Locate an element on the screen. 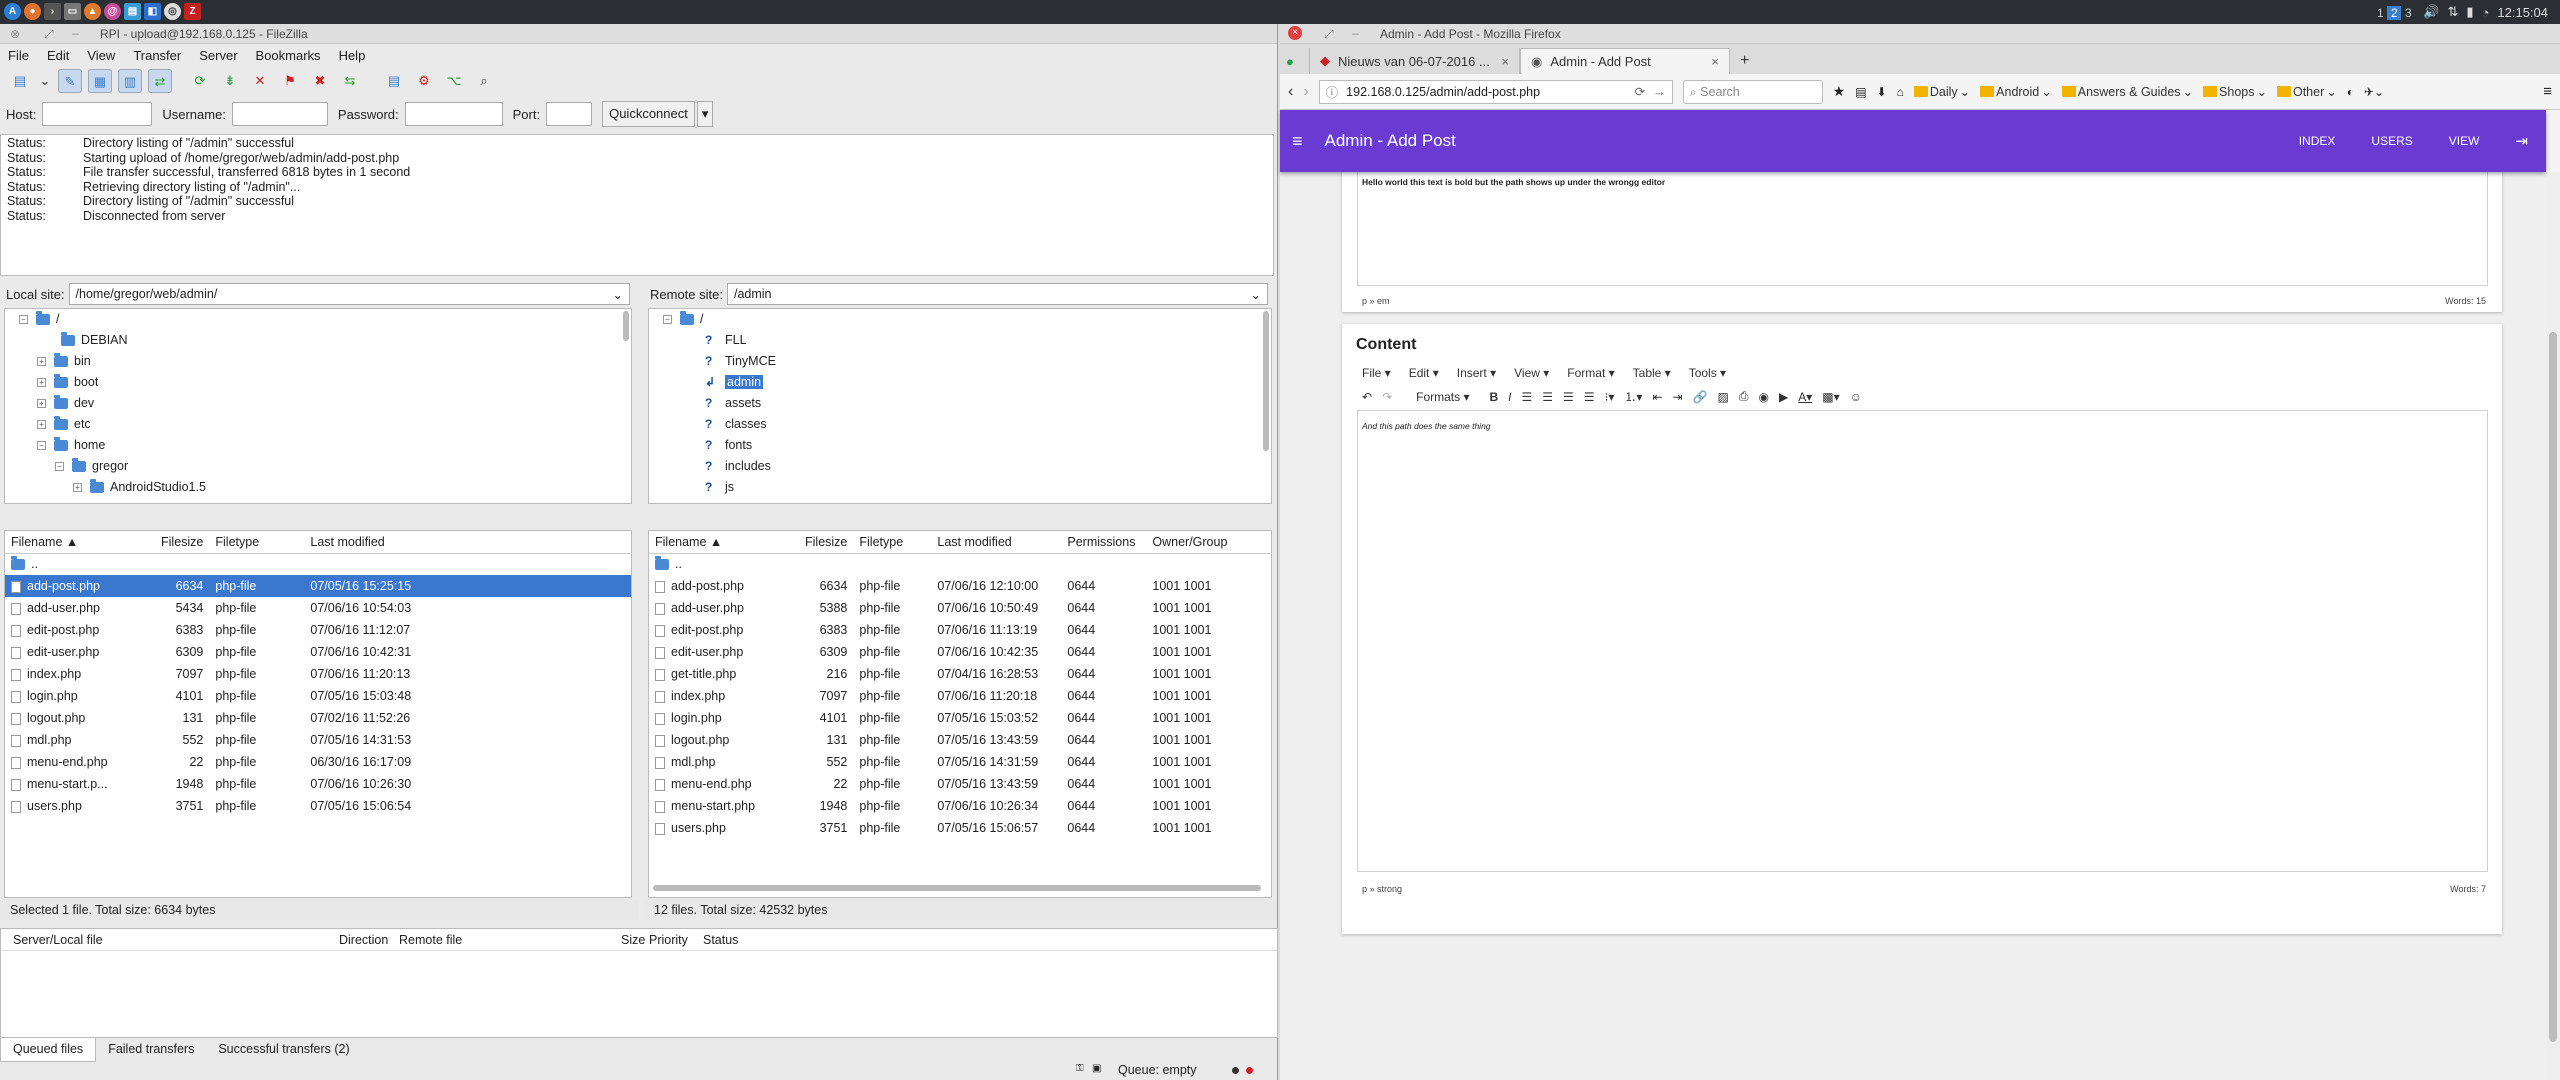 Image resolution: width=2560 pixels, height=1080 pixels. toggle-local-tree-icon: ▦ is located at coordinates (100, 81).